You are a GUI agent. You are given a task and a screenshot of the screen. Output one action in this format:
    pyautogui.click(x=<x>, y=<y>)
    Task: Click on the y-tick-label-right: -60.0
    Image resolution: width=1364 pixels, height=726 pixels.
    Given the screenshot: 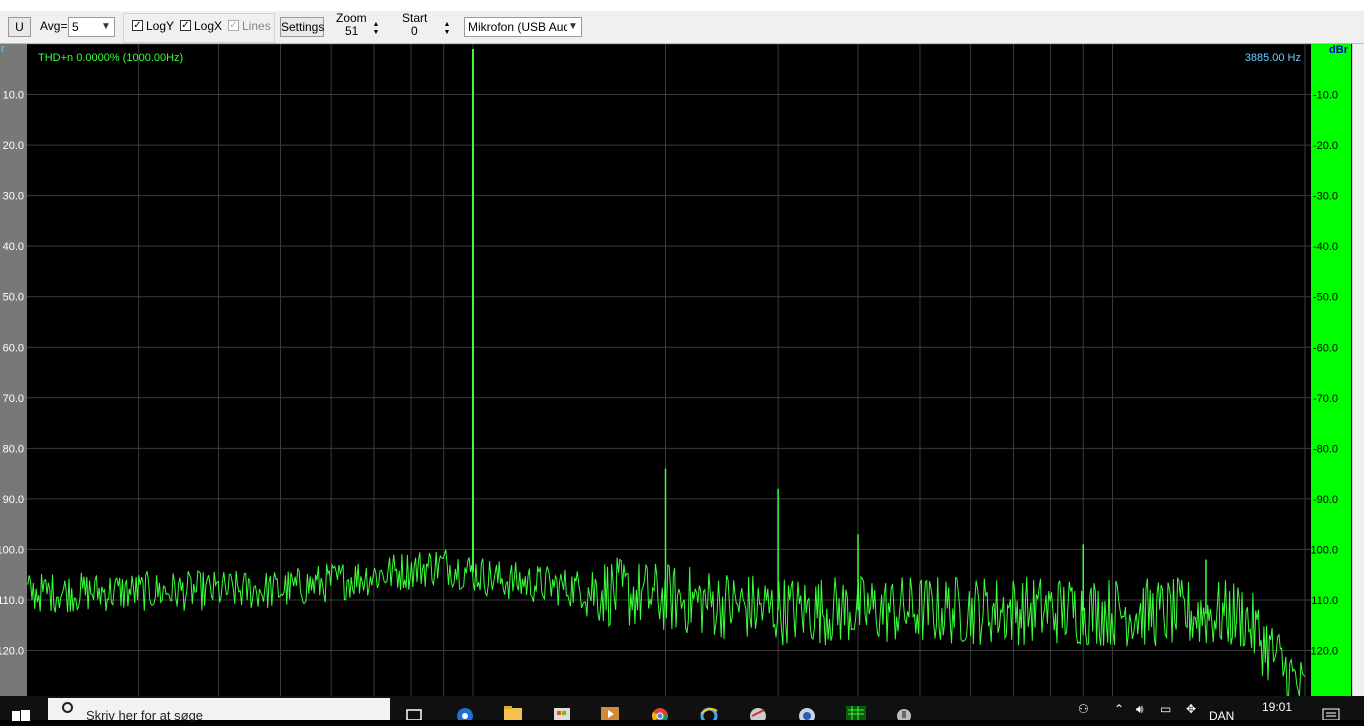 What is the action you would take?
    pyautogui.click(x=1325, y=348)
    